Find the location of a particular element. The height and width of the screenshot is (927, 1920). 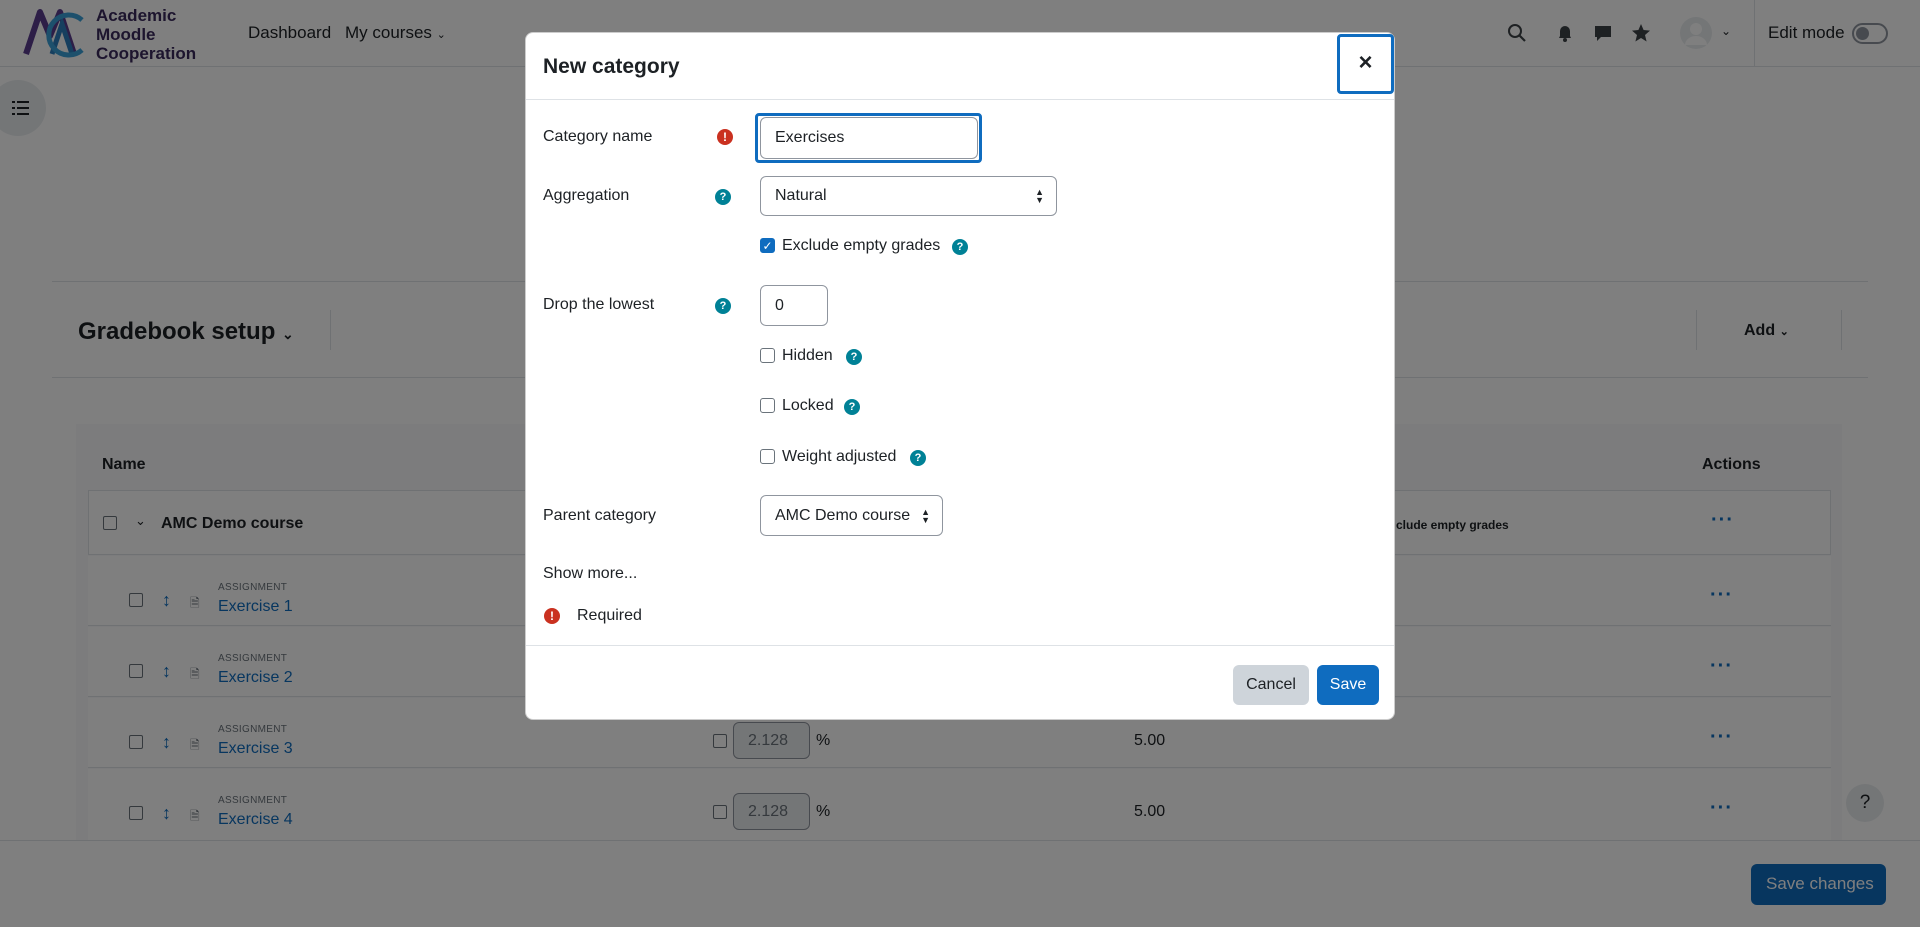

hidden-label: Hidden is located at coordinates (807, 355).